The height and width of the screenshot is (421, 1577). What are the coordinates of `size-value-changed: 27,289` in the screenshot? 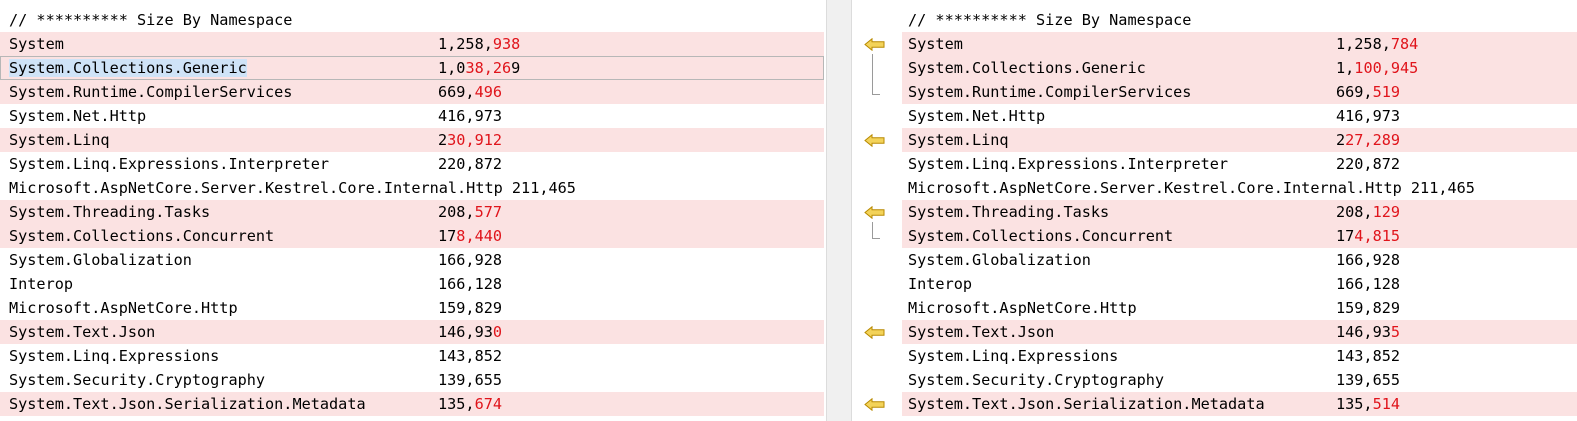 It's located at (1373, 140).